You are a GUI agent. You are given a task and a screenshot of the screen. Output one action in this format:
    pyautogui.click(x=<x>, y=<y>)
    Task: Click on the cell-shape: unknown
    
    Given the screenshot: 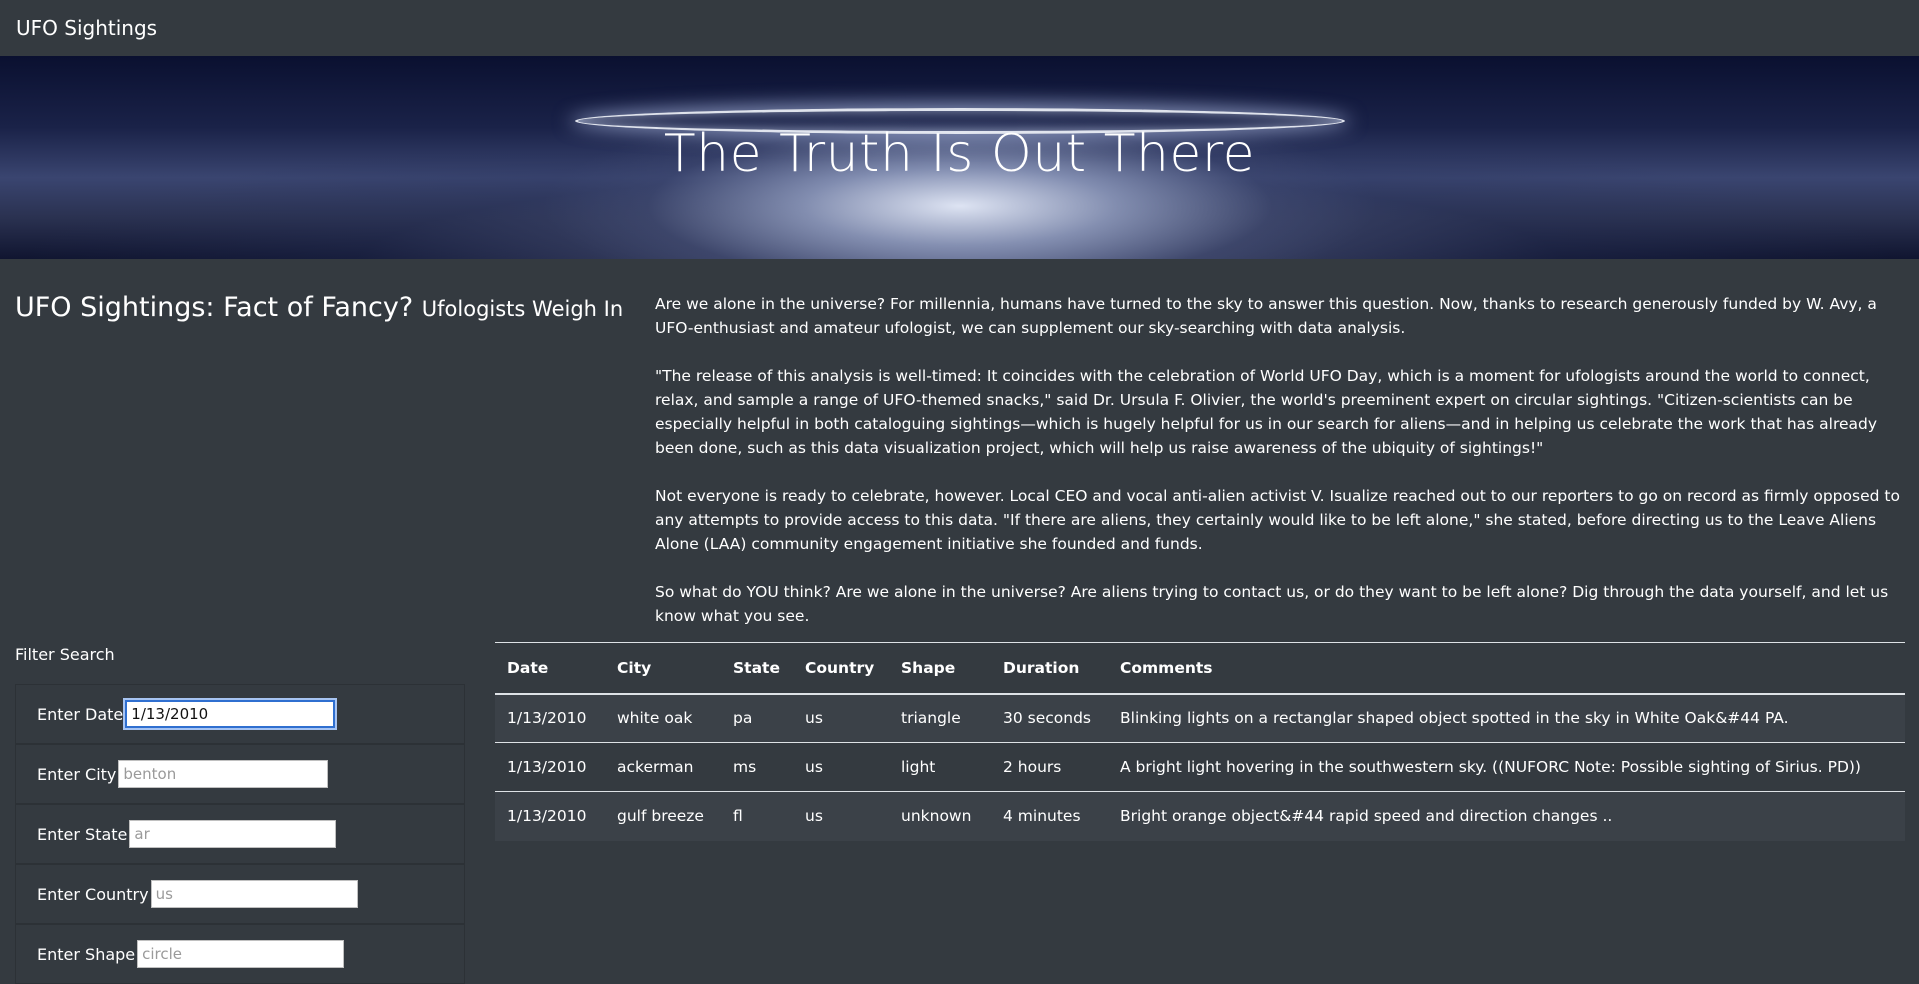 What is the action you would take?
    pyautogui.click(x=940, y=816)
    